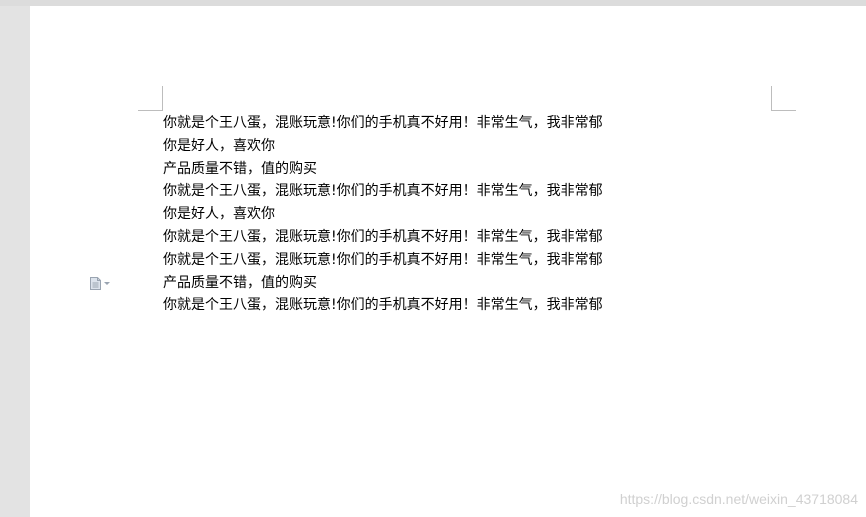 The image size is (866, 517). Describe the element at coordinates (150, 98) in the screenshot. I see `top-left-margin-mark` at that location.